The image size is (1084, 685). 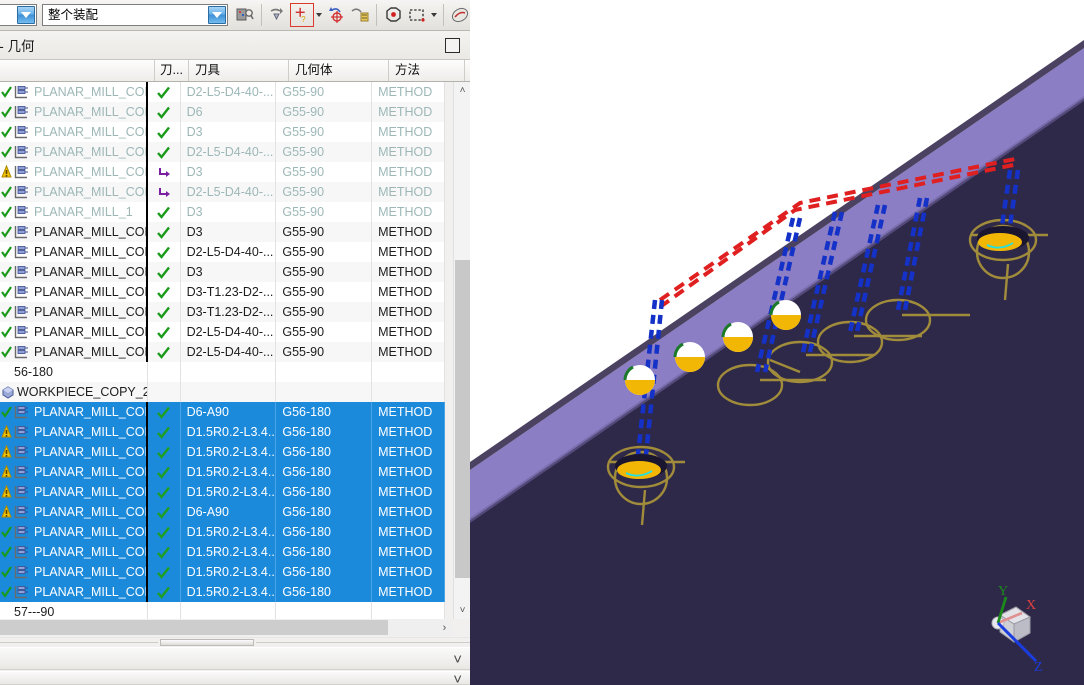 I want to click on splitter-grip, so click(x=207, y=642).